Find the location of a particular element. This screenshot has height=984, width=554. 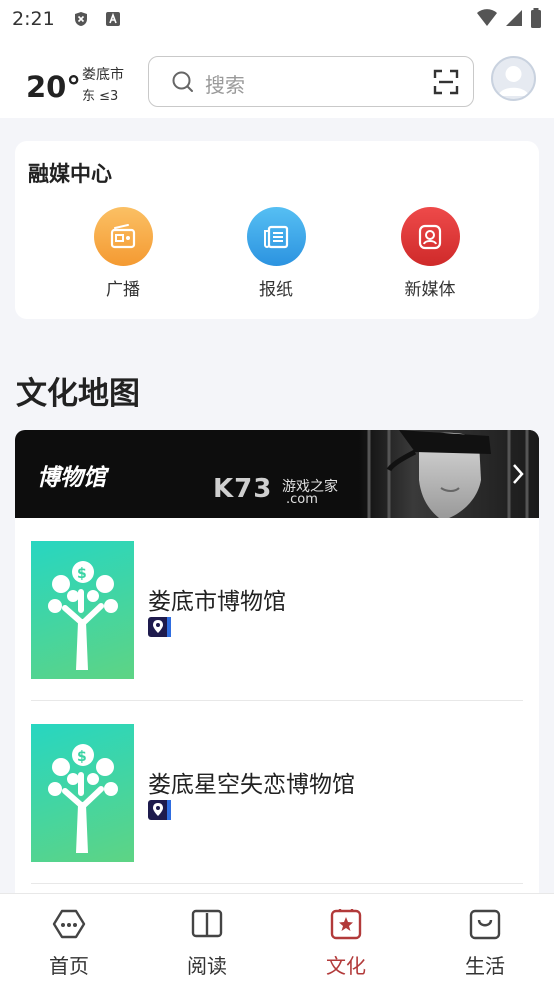

new-media-icon is located at coordinates (430, 236).